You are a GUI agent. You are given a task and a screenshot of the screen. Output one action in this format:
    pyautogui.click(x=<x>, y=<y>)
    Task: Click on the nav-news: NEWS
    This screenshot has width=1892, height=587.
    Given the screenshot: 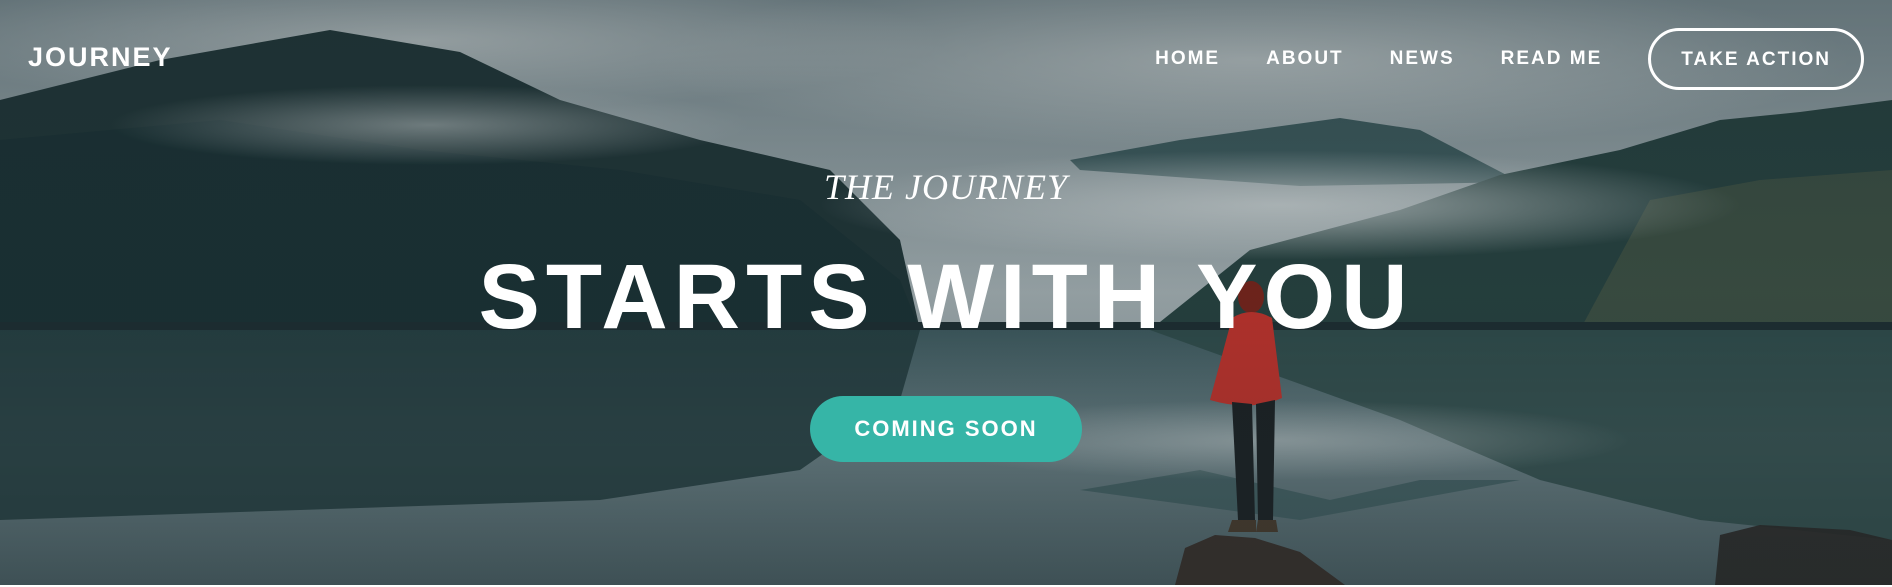 What is the action you would take?
    pyautogui.click(x=1422, y=59)
    